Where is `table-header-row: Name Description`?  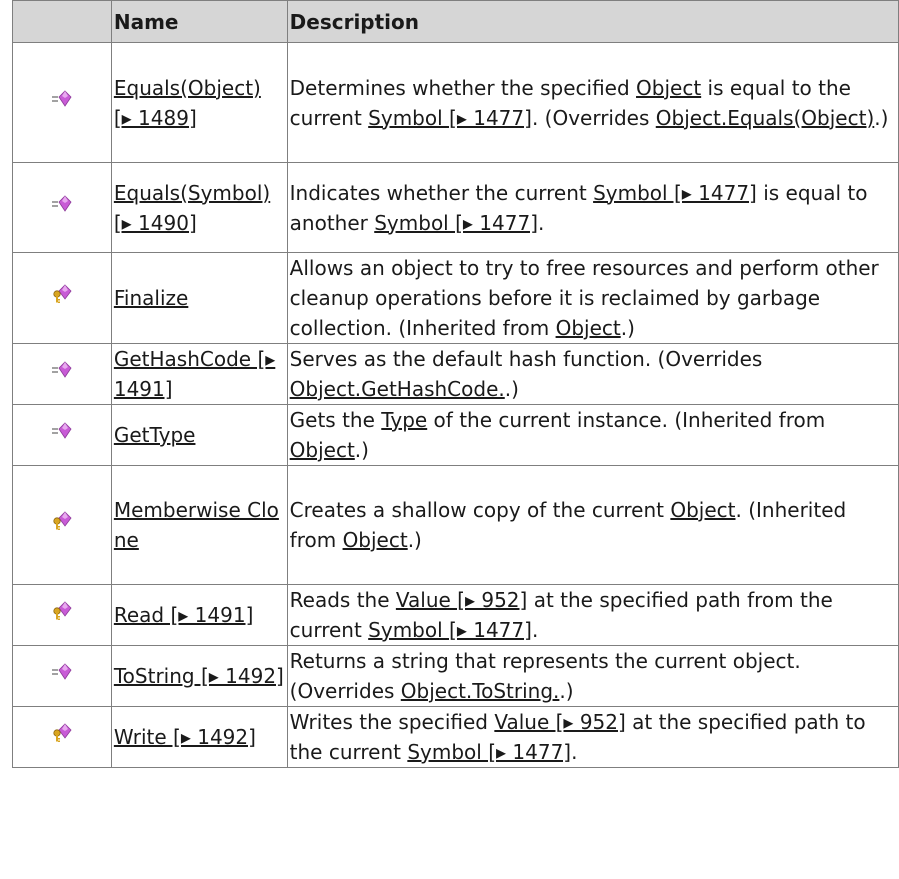 table-header-row: Name Description is located at coordinates (455, 21).